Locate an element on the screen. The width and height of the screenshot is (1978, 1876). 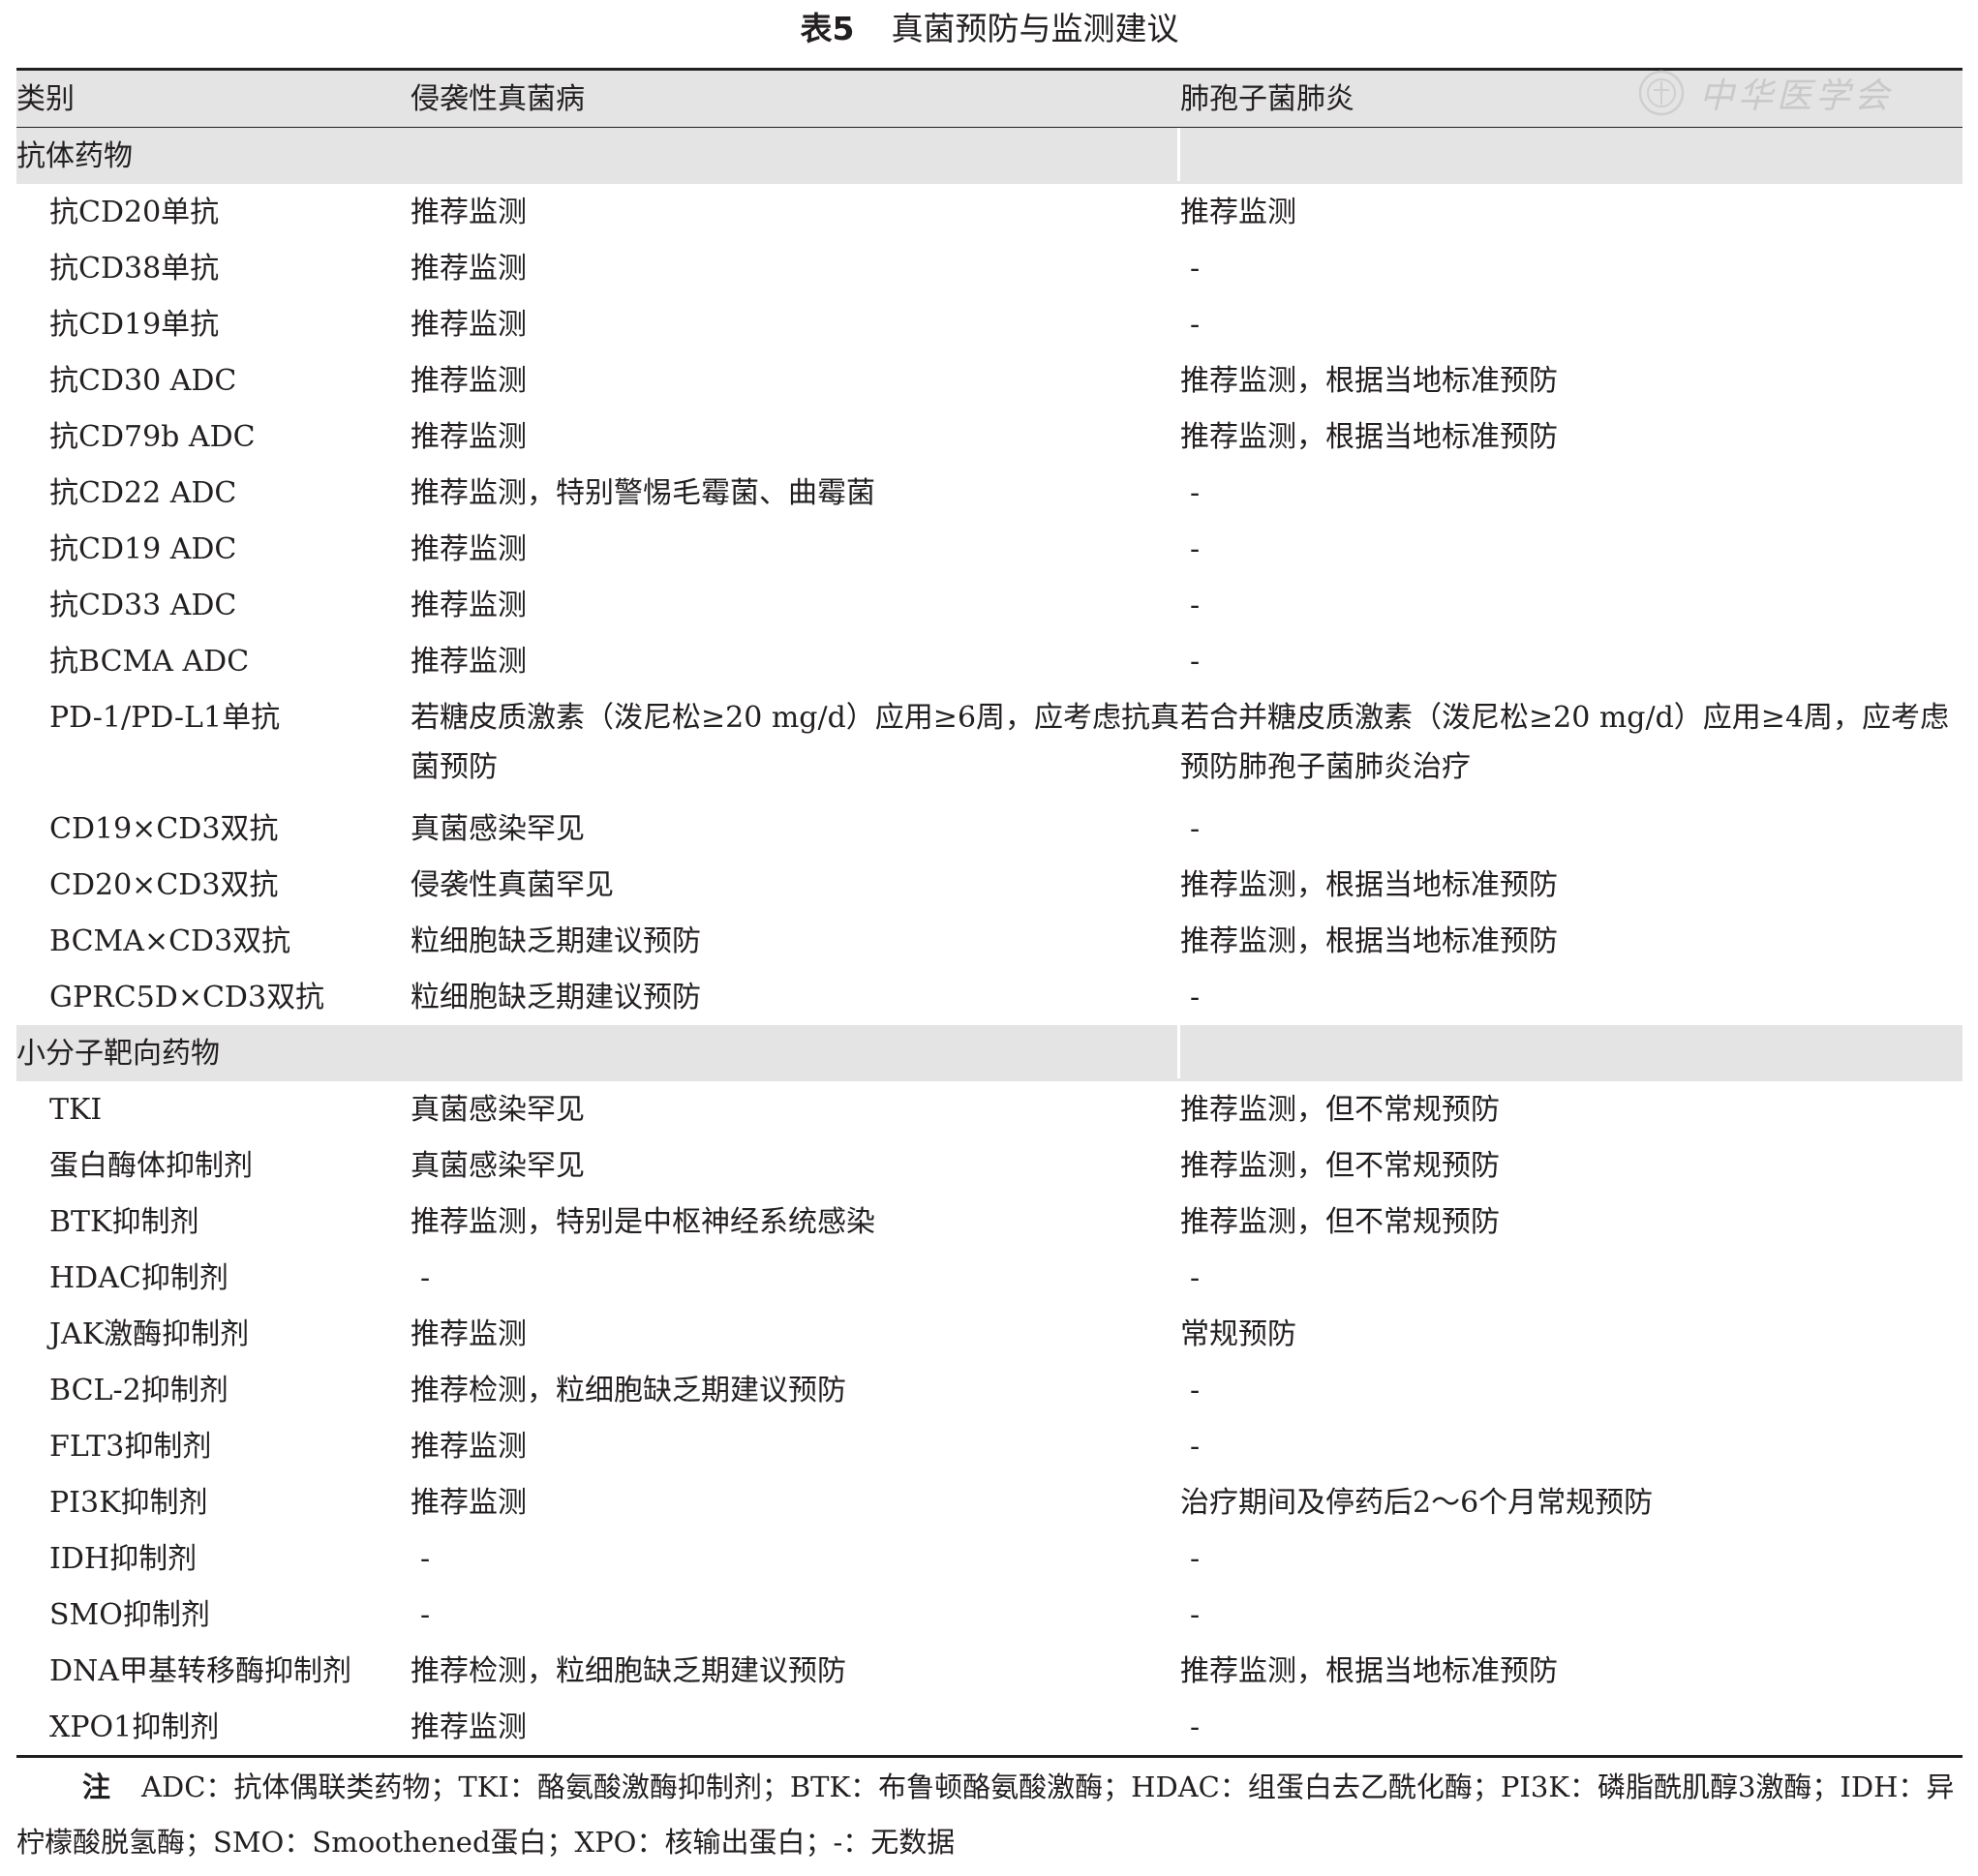
pneumocystis-cell: 推荐监测 is located at coordinates (1238, 212).